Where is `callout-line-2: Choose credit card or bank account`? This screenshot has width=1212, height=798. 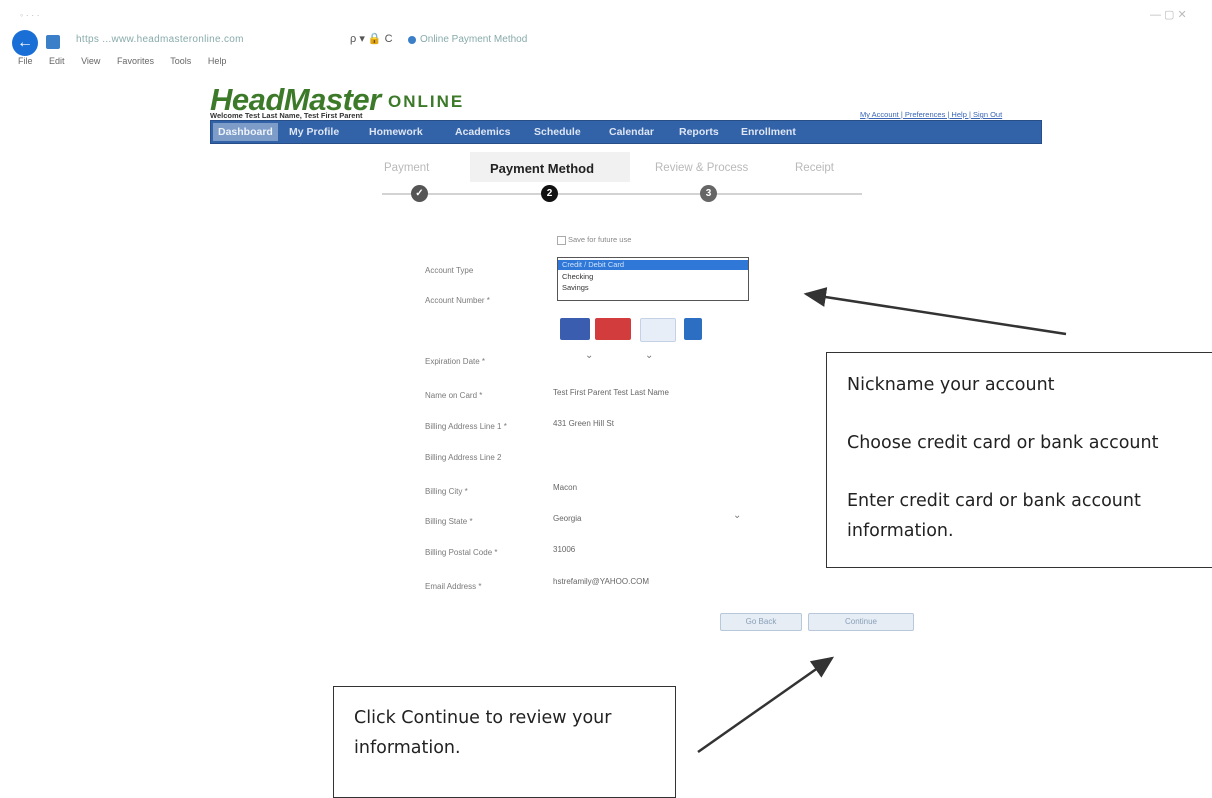 callout-line-2: Choose credit card or bank account is located at coordinates (1003, 443).